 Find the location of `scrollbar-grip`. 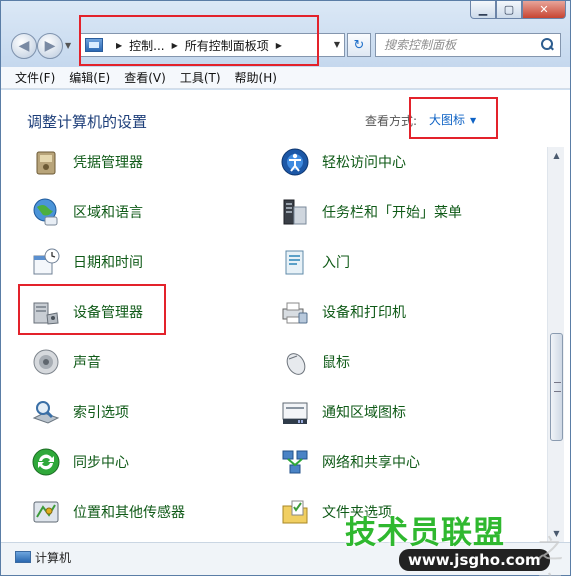

scrollbar-grip is located at coordinates (557, 387).